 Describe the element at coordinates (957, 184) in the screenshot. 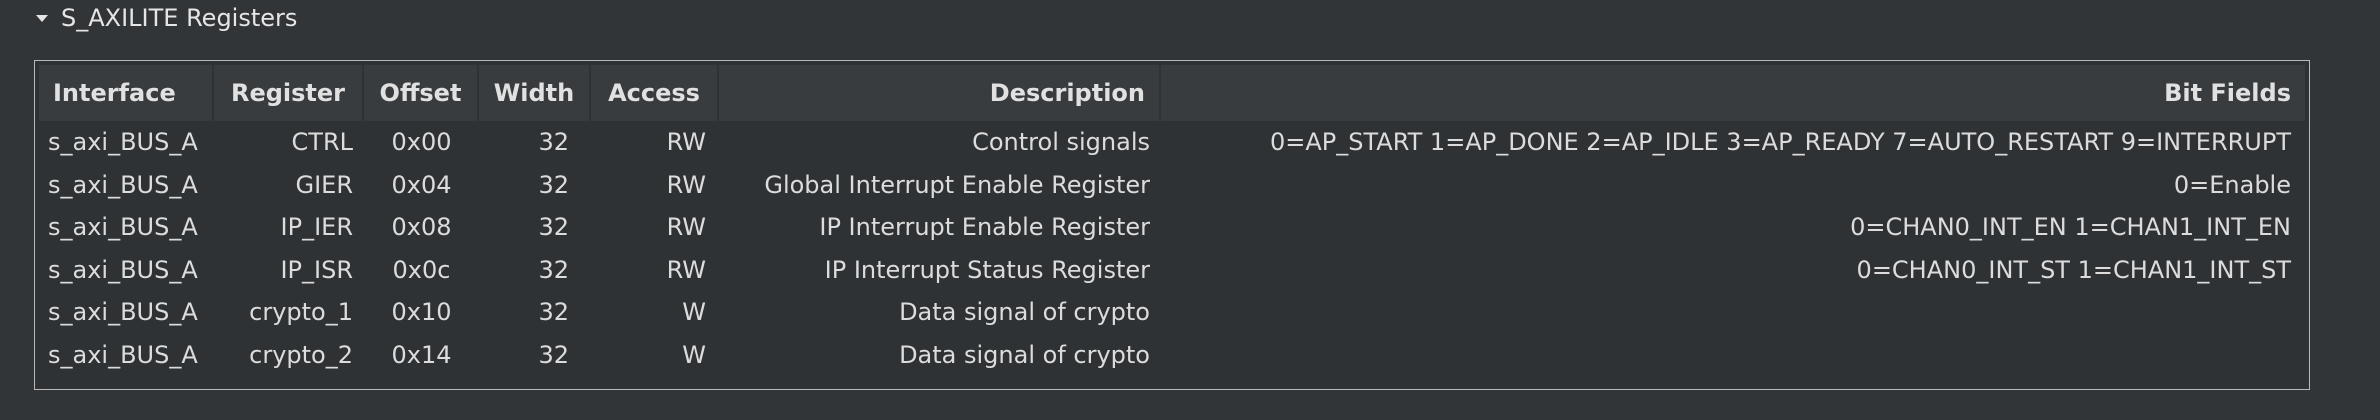

I see `cell-description: Global Interrupt Enable Register` at that location.